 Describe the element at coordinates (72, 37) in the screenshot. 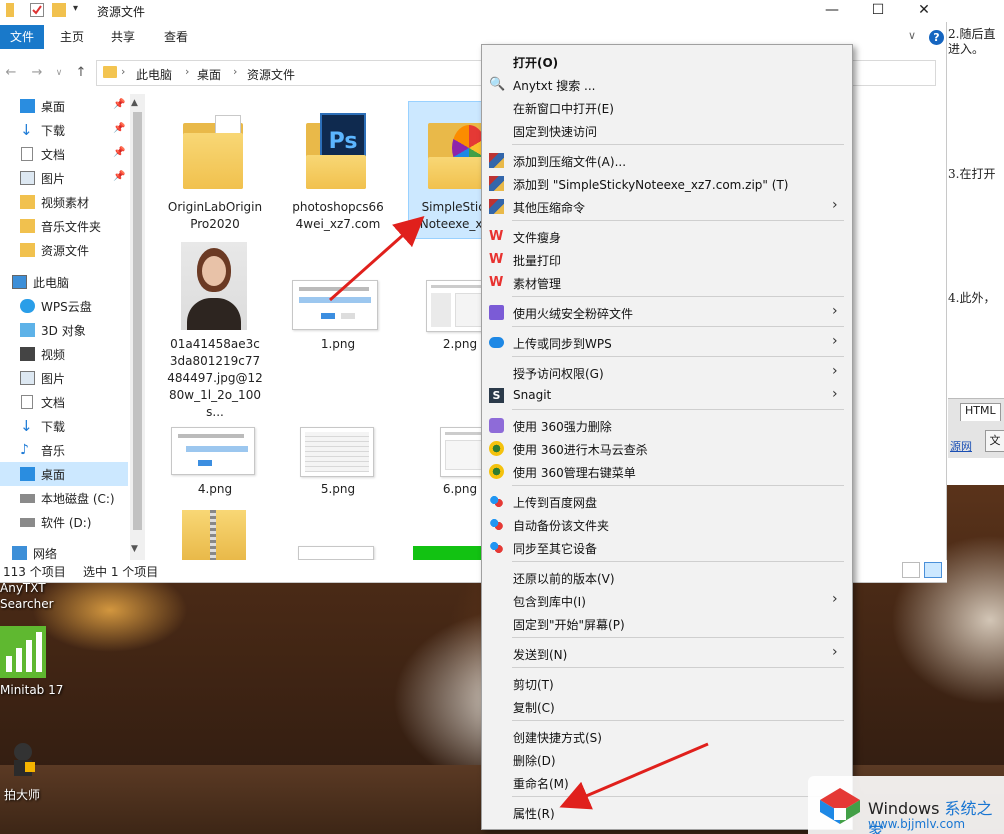

I see `tab-home: 主页` at that location.